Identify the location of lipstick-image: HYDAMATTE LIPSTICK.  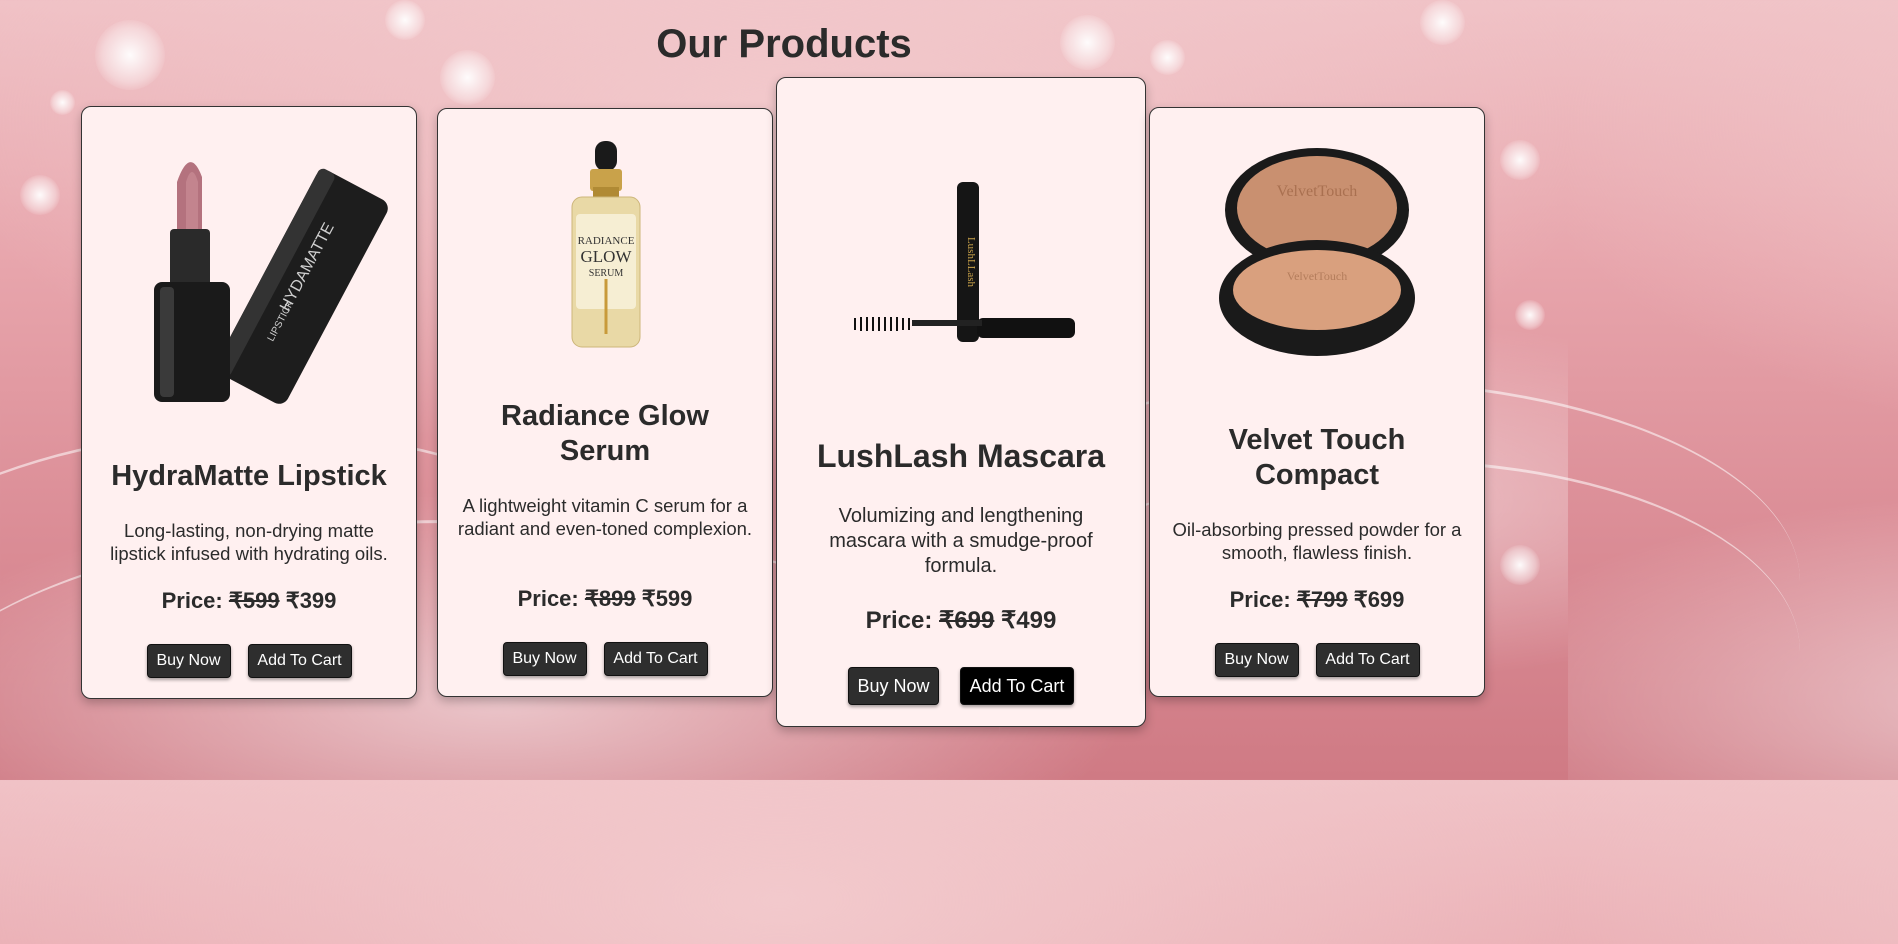
(249, 282).